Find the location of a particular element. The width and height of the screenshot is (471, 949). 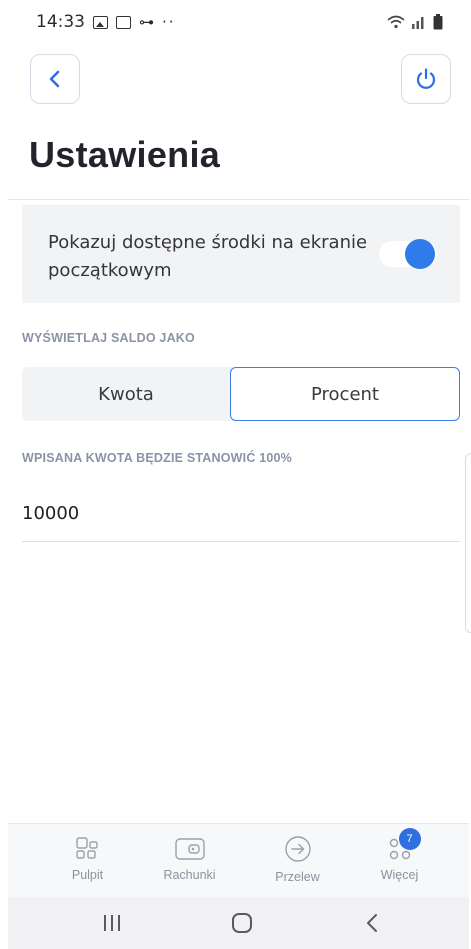

show-funds-toggle is located at coordinates (408, 254).